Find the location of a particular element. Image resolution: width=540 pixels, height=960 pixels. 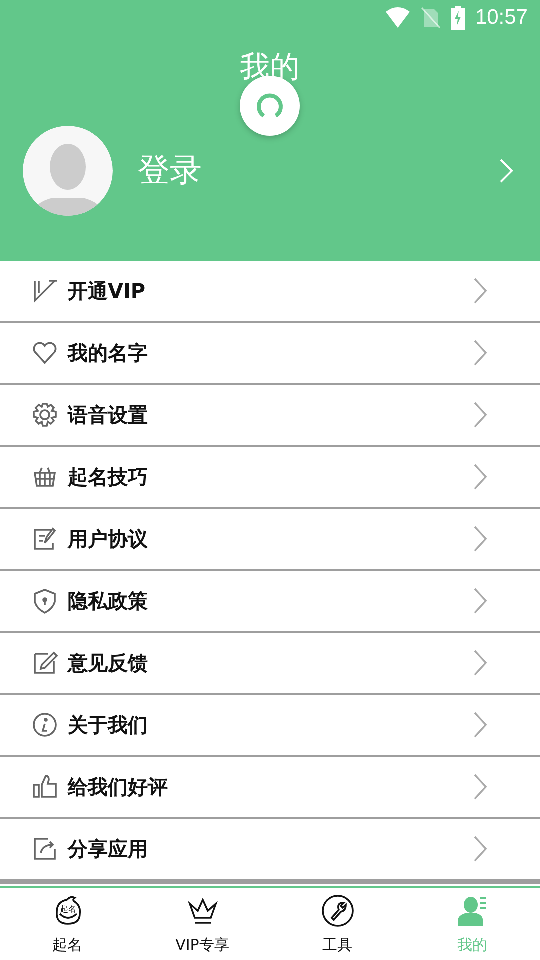

menu-label: 起名技巧 is located at coordinates (108, 477).